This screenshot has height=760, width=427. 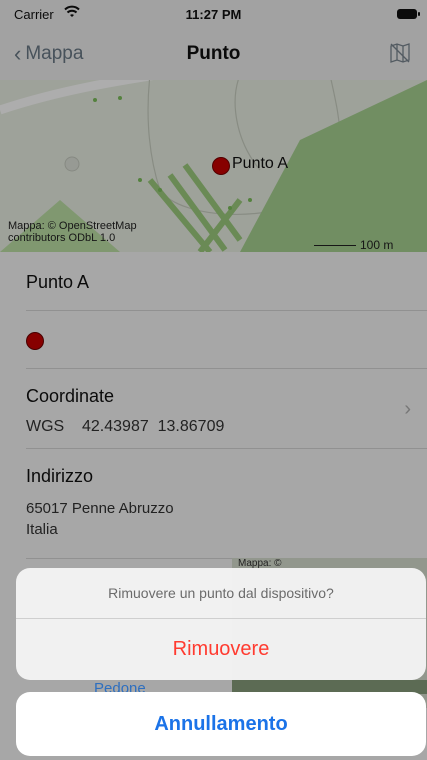 What do you see at coordinates (221, 724) in the screenshot?
I see `cancel-button: Annullamento` at bounding box center [221, 724].